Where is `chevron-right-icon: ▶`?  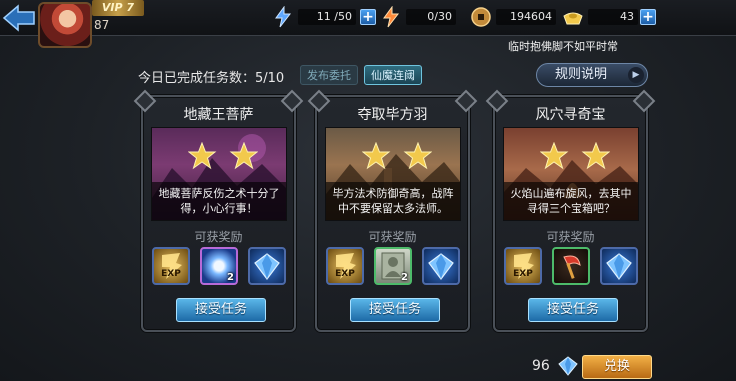 chevron-right-icon: ▶ is located at coordinates (636, 75).